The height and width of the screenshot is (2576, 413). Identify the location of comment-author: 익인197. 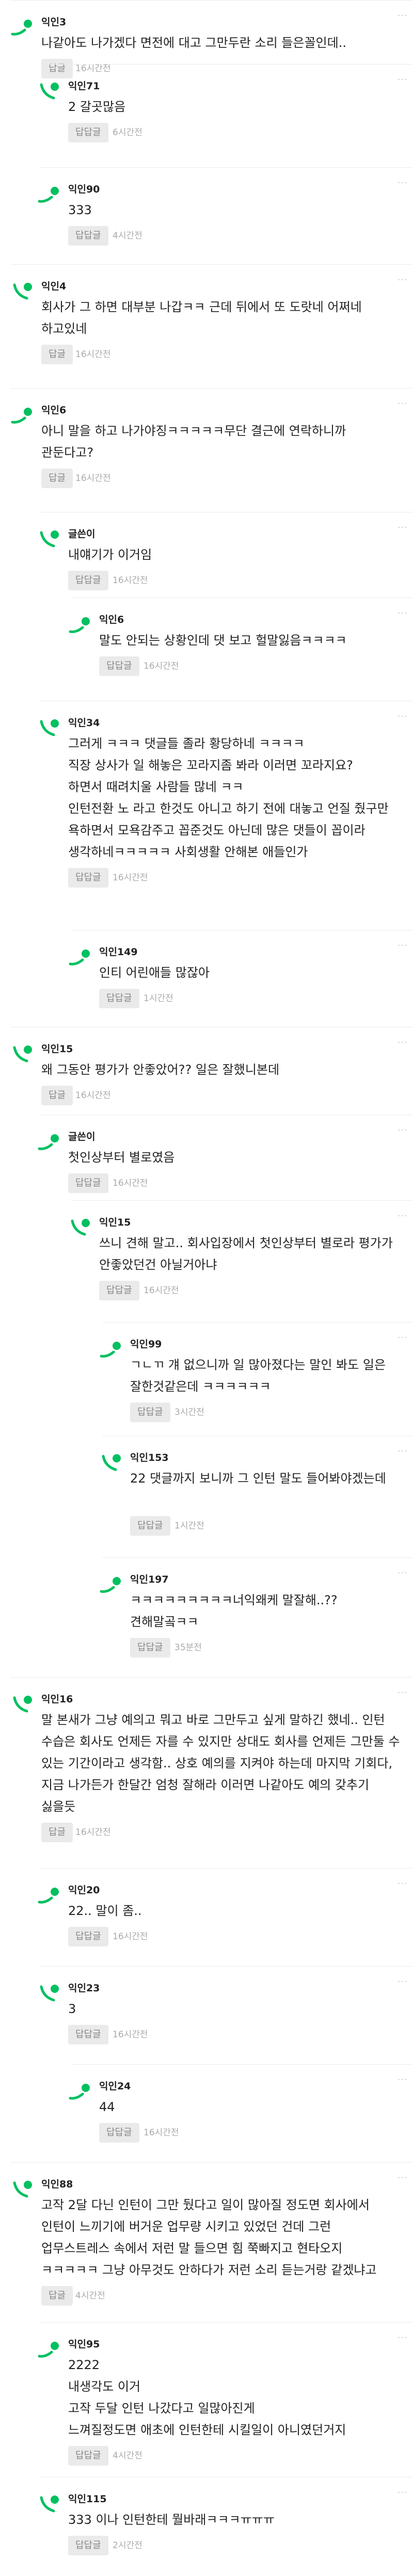
(149, 1580).